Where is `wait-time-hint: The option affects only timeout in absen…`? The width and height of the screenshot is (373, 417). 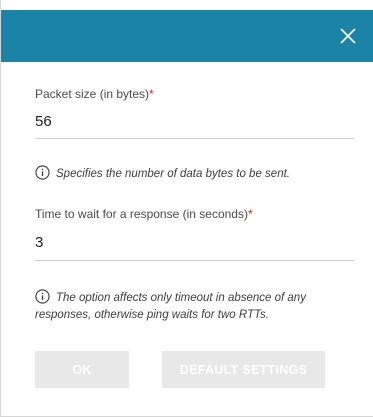 wait-time-hint: The option affects only timeout in absen… is located at coordinates (195, 306).